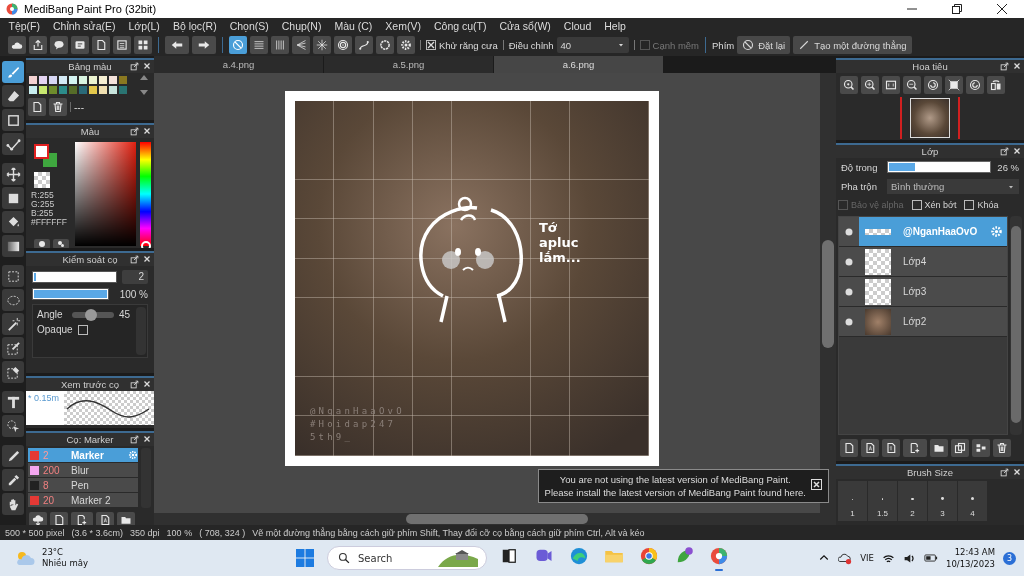 Image resolution: width=1024 pixels, height=576 pixels. Describe the element at coordinates (403, 26) in the screenshot. I see `menu-item: Xem(V)` at that location.